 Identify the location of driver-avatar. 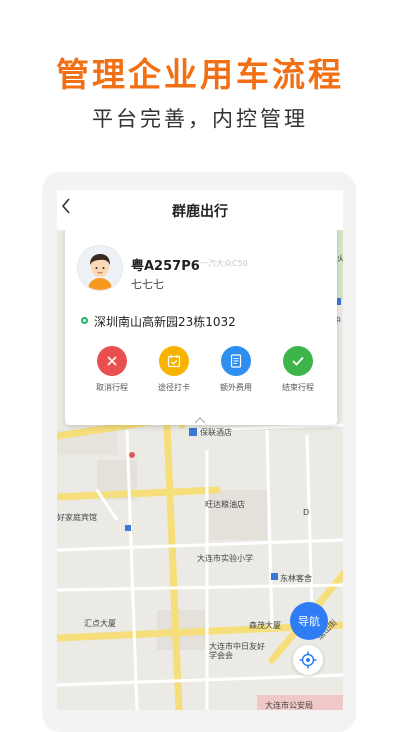
(100, 268).